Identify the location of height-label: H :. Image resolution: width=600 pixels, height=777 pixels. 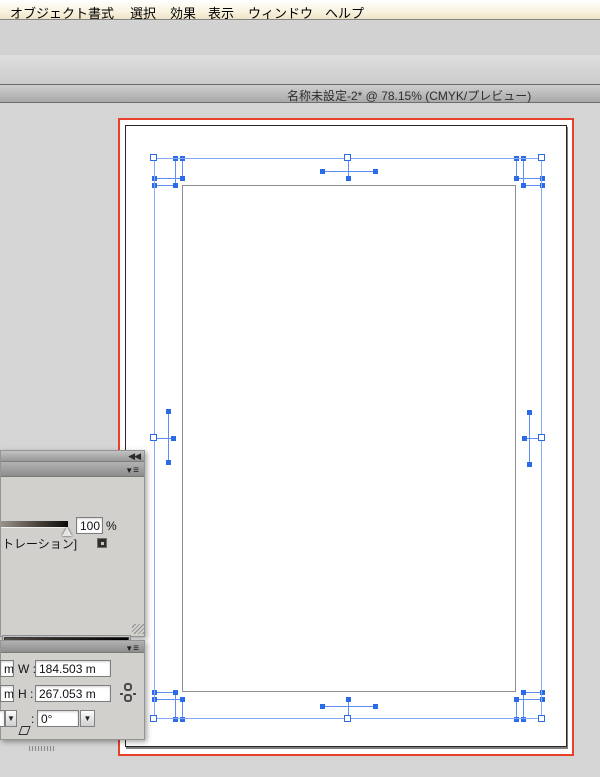
(26, 694).